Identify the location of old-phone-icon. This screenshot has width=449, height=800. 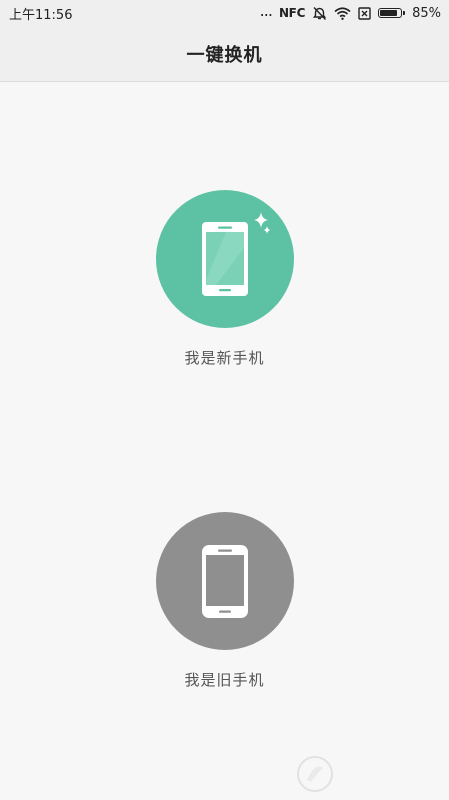
(224, 581).